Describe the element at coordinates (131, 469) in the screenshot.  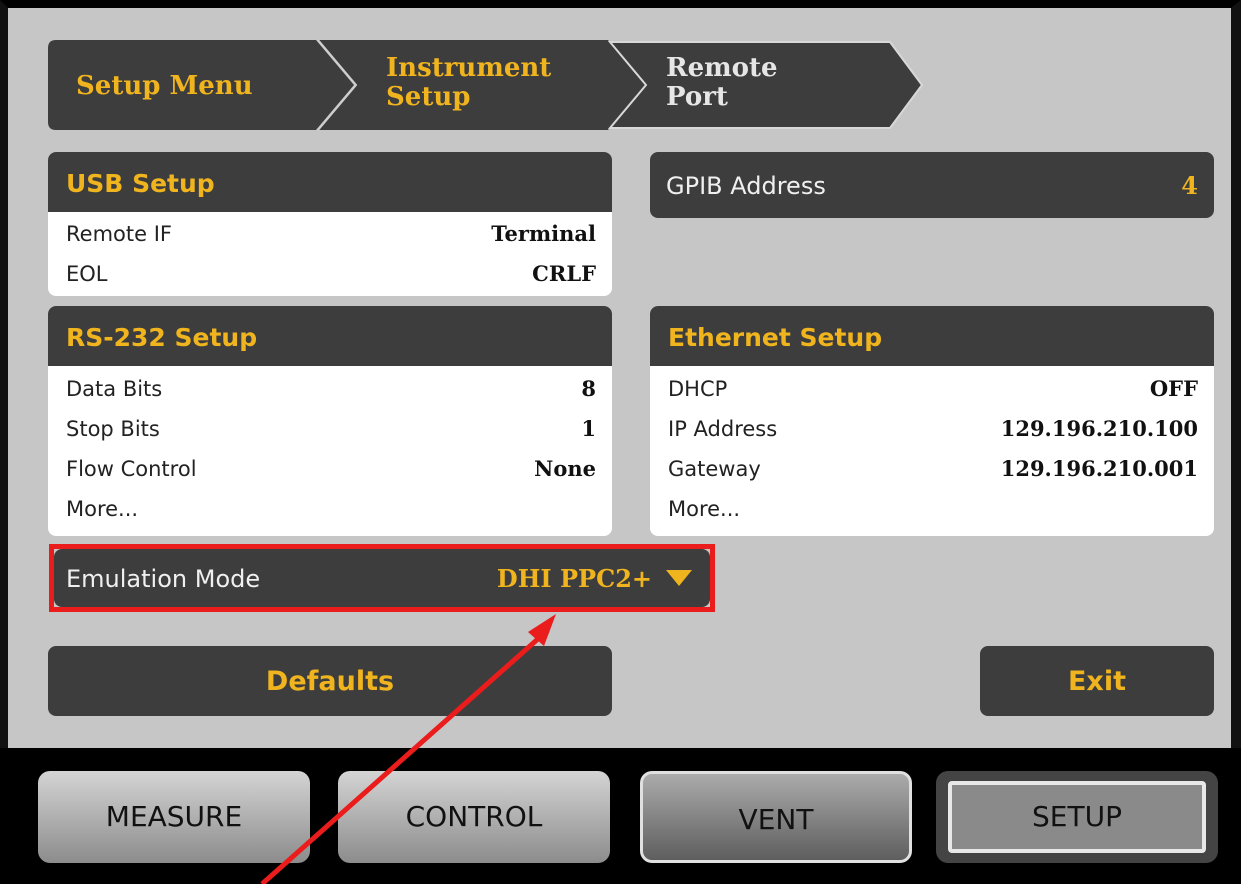
I see `row-label: Flow Control` at that location.